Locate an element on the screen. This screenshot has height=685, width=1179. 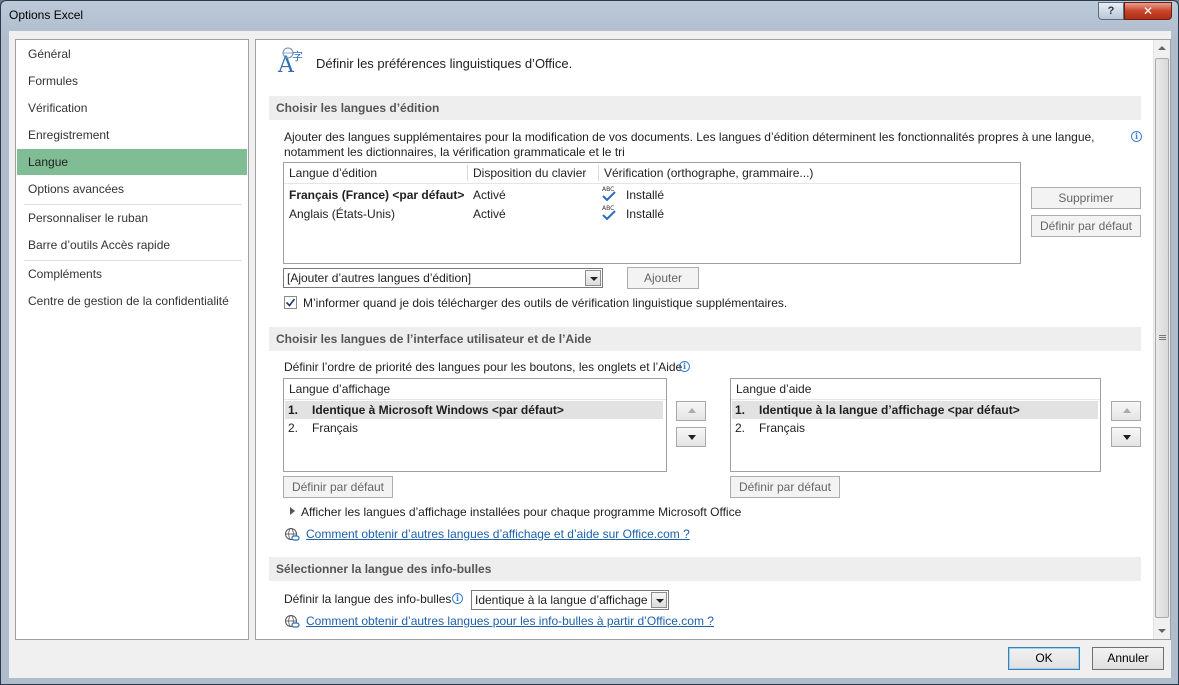
move-down-display-button is located at coordinates (691, 437).